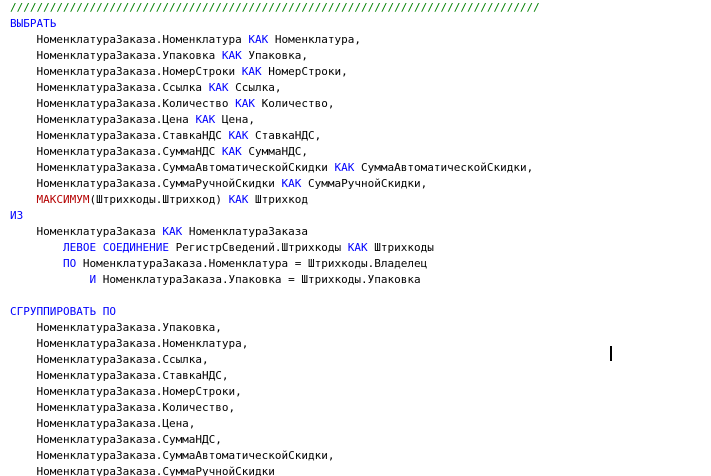 The image size is (711, 476). I want to click on code-text: НоменклатураЗаказа.Цена, so click(103, 119).